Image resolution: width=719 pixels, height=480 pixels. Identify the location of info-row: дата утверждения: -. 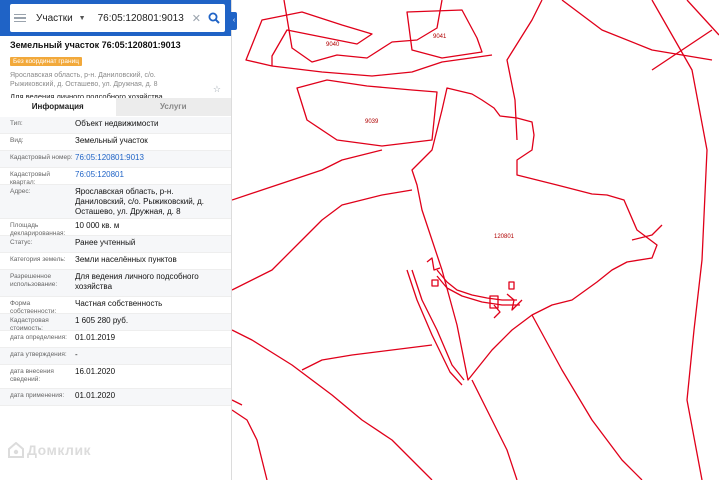
(115, 356).